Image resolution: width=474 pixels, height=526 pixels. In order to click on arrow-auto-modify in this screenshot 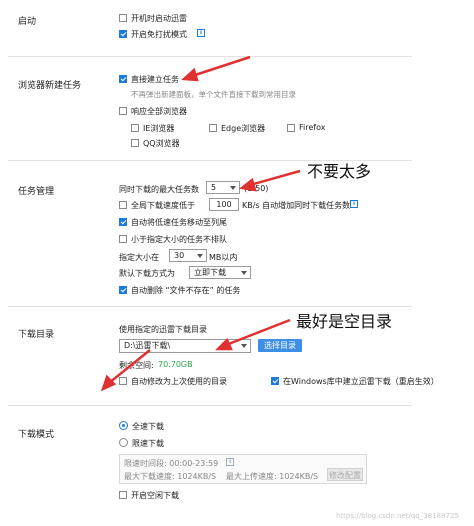, I will do `click(125, 370)`.